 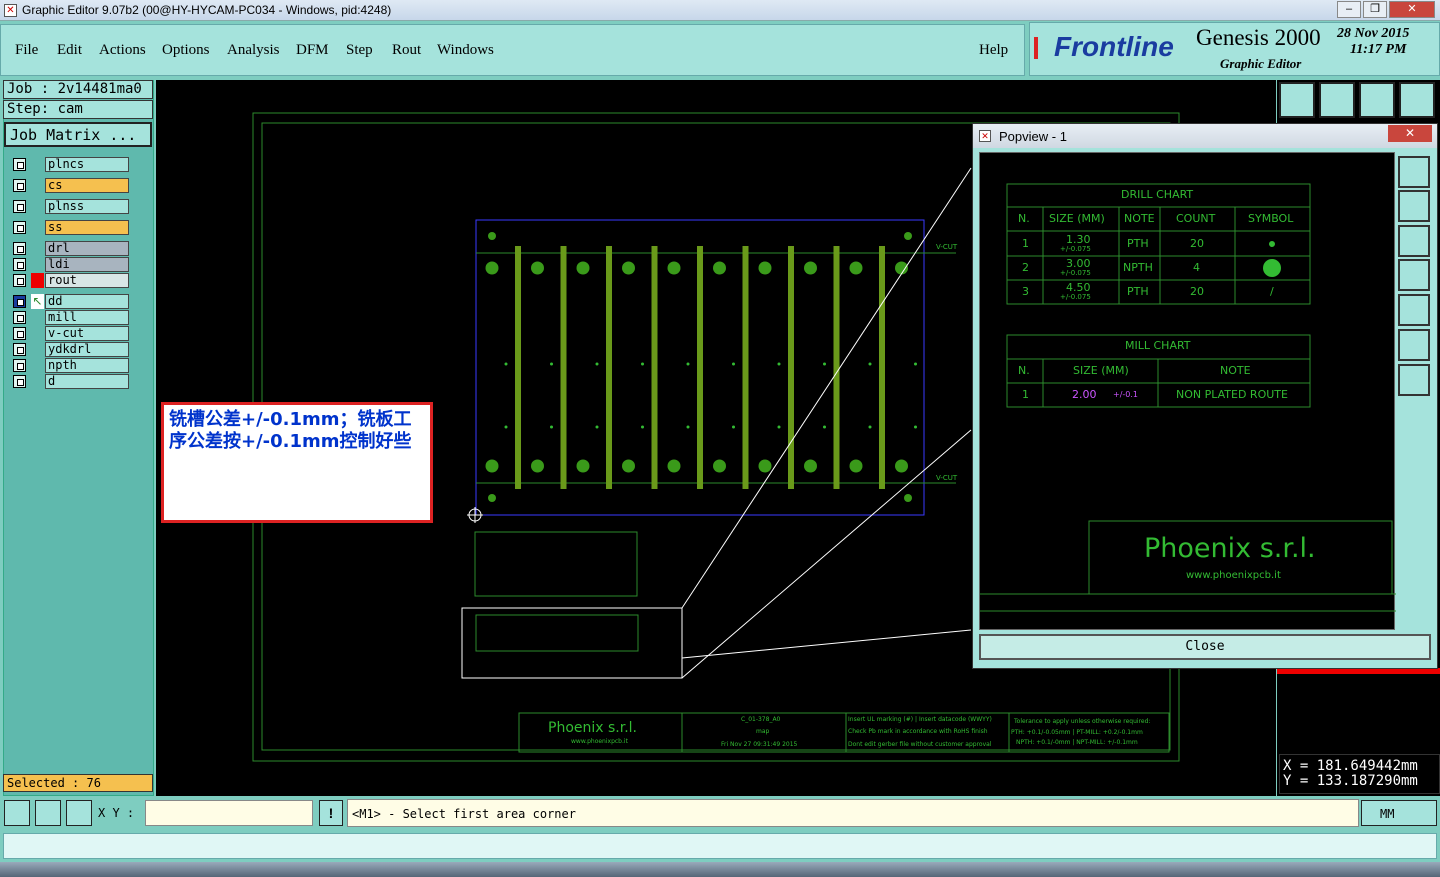 I want to click on menu-options: Options, so click(x=186, y=50).